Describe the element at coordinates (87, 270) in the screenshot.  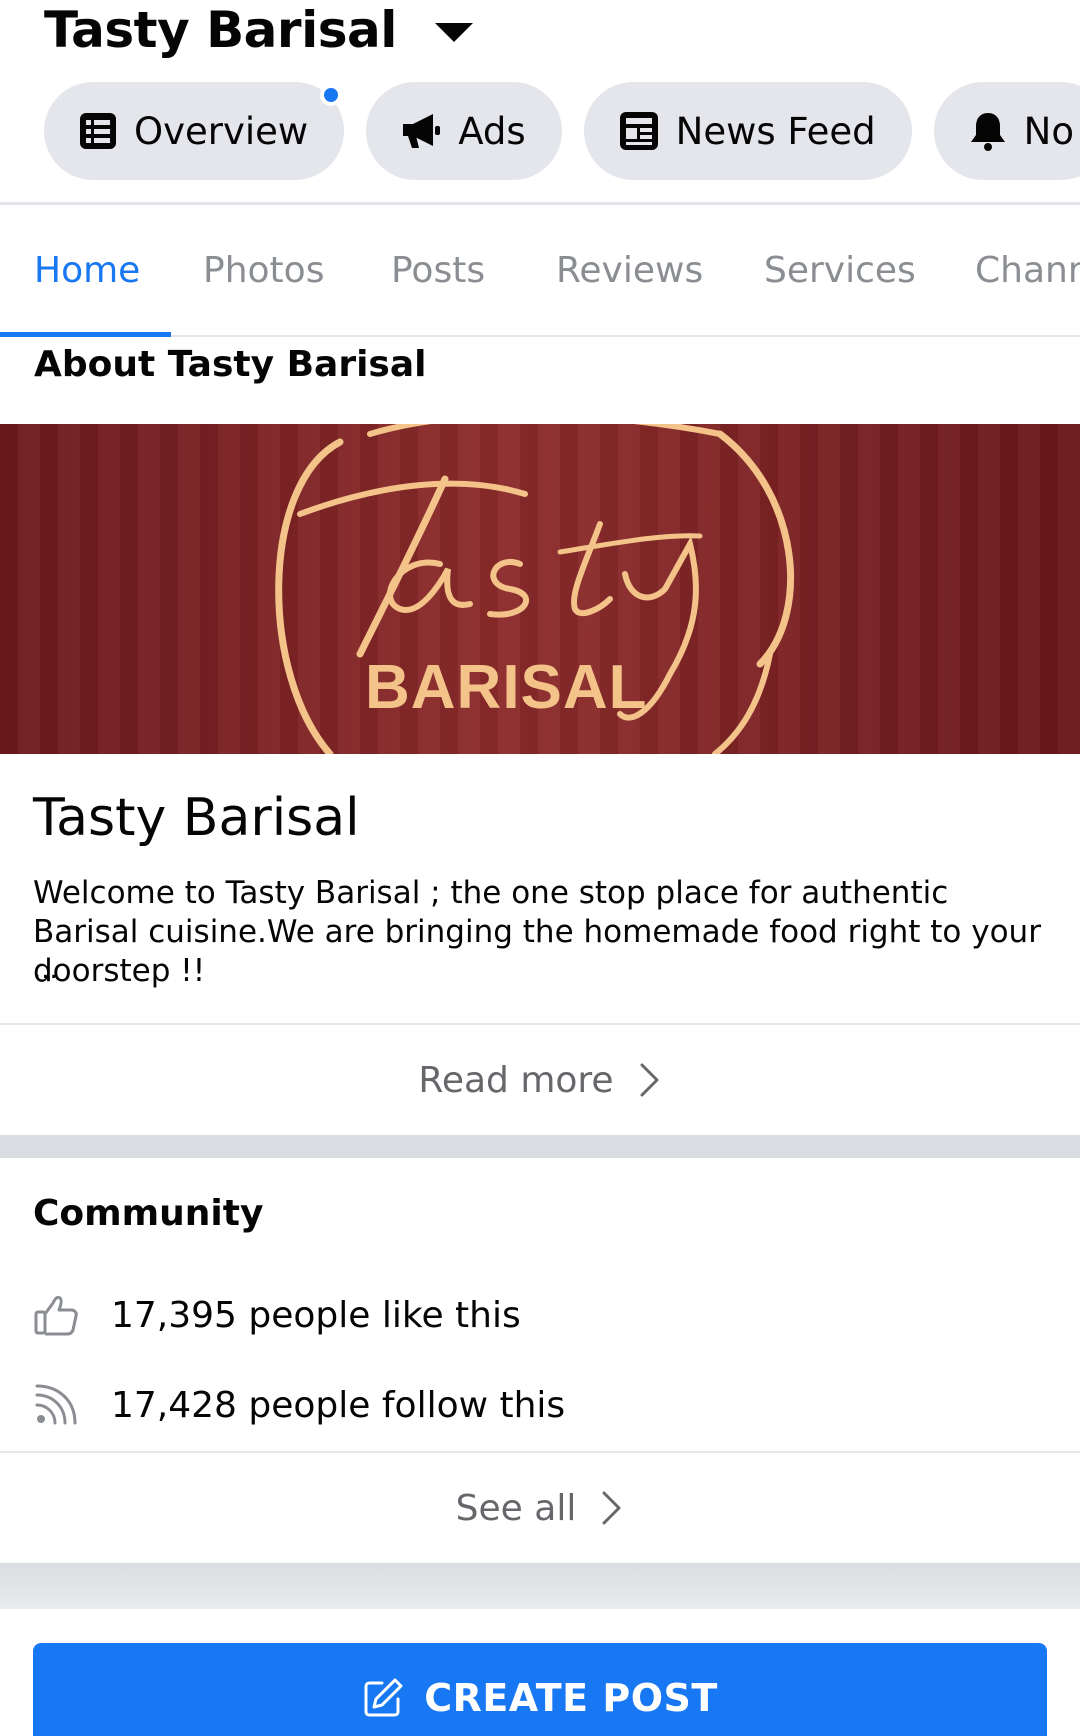
I see `tab-home: Home` at that location.